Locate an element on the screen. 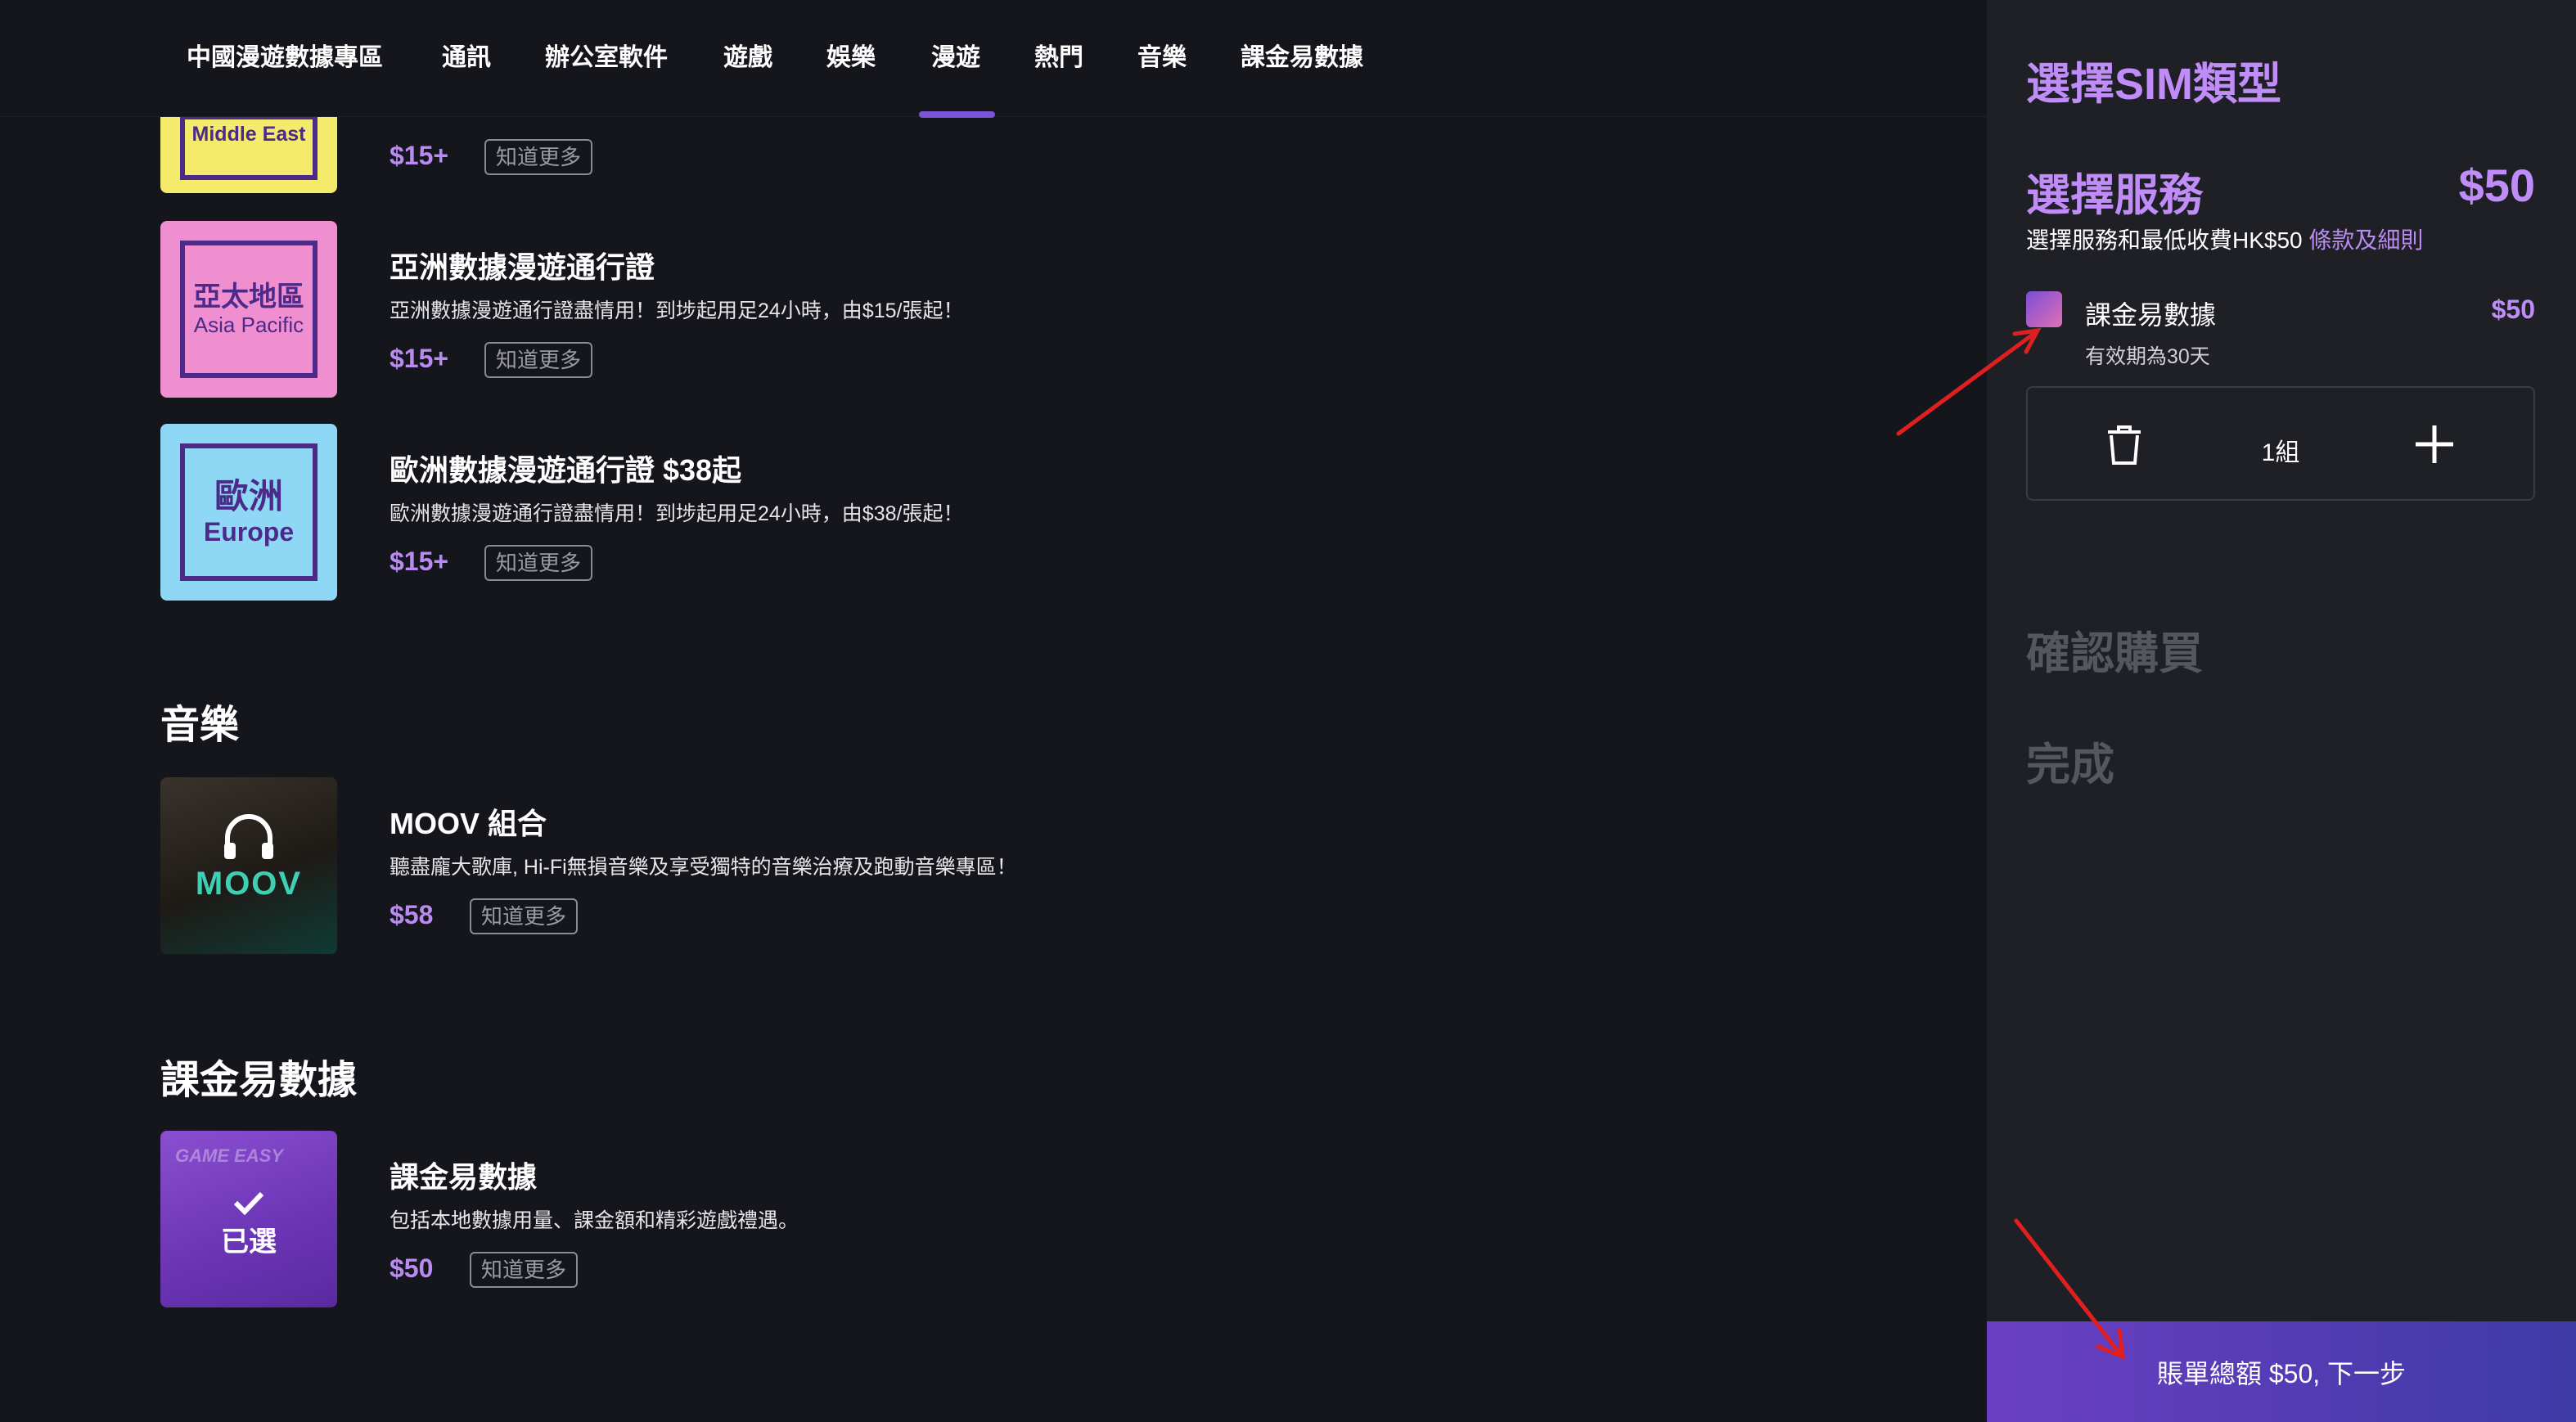  service-total: $50 is located at coordinates (2496, 186).